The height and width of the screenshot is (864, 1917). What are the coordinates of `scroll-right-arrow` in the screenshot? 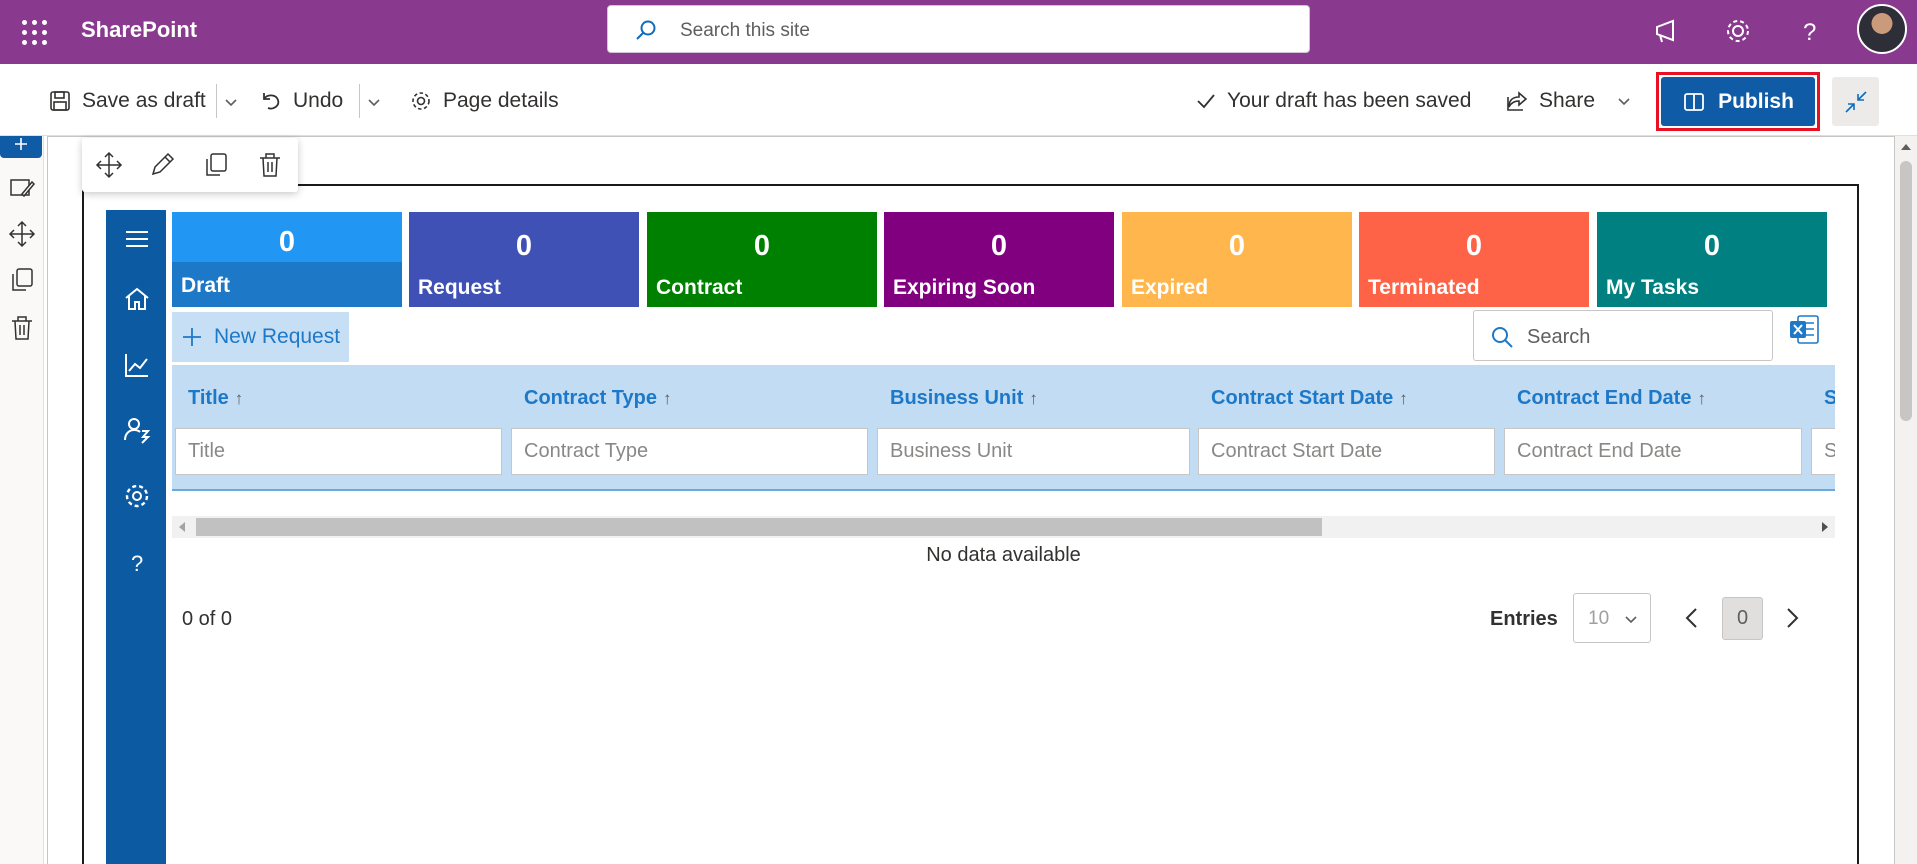 It's located at (1825, 527).